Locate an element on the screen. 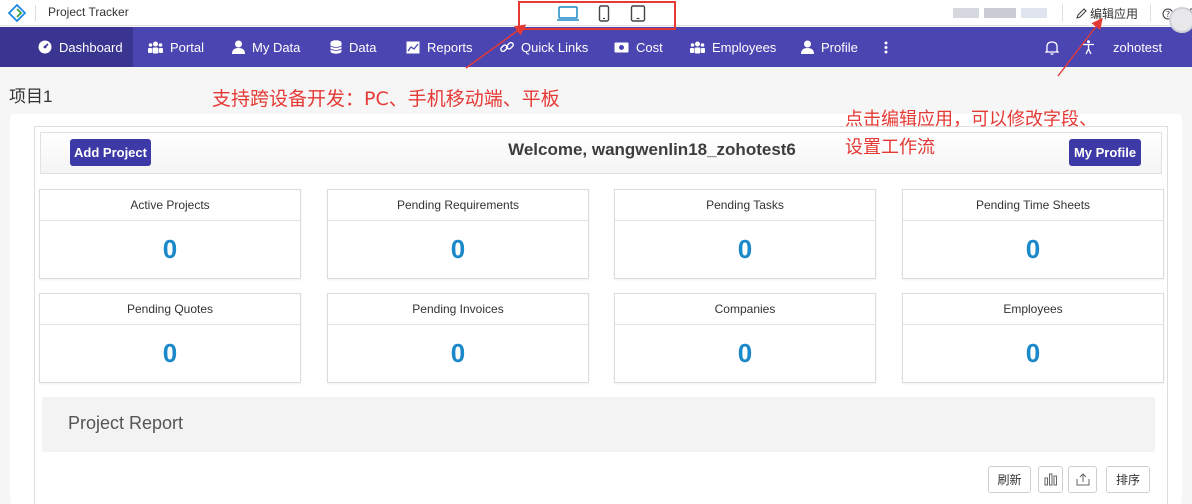 This screenshot has height=504, width=1192. tile-label: Pending Quotes is located at coordinates (170, 309).